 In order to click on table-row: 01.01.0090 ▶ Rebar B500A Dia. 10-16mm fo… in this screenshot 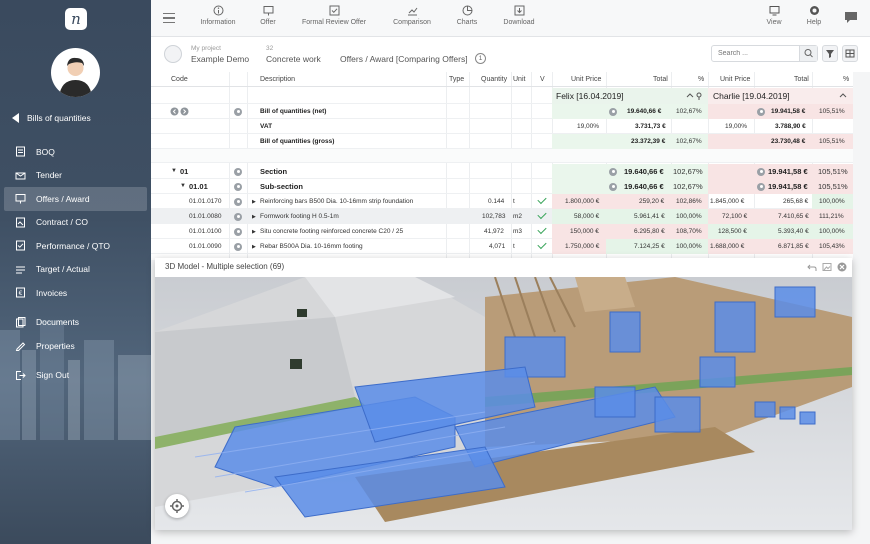, I will do `click(502, 246)`.